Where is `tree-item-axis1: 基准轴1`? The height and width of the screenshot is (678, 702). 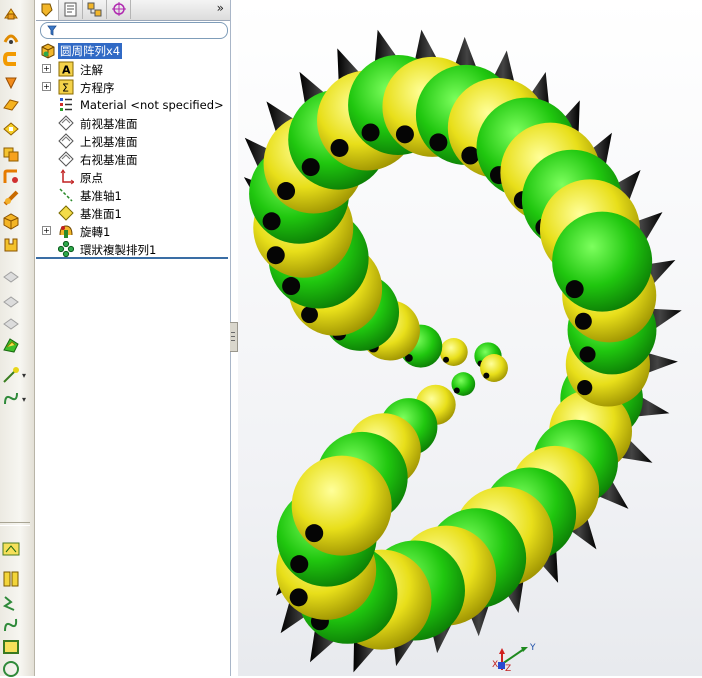
tree-item-axis1: 基准轴1 is located at coordinates (133, 195).